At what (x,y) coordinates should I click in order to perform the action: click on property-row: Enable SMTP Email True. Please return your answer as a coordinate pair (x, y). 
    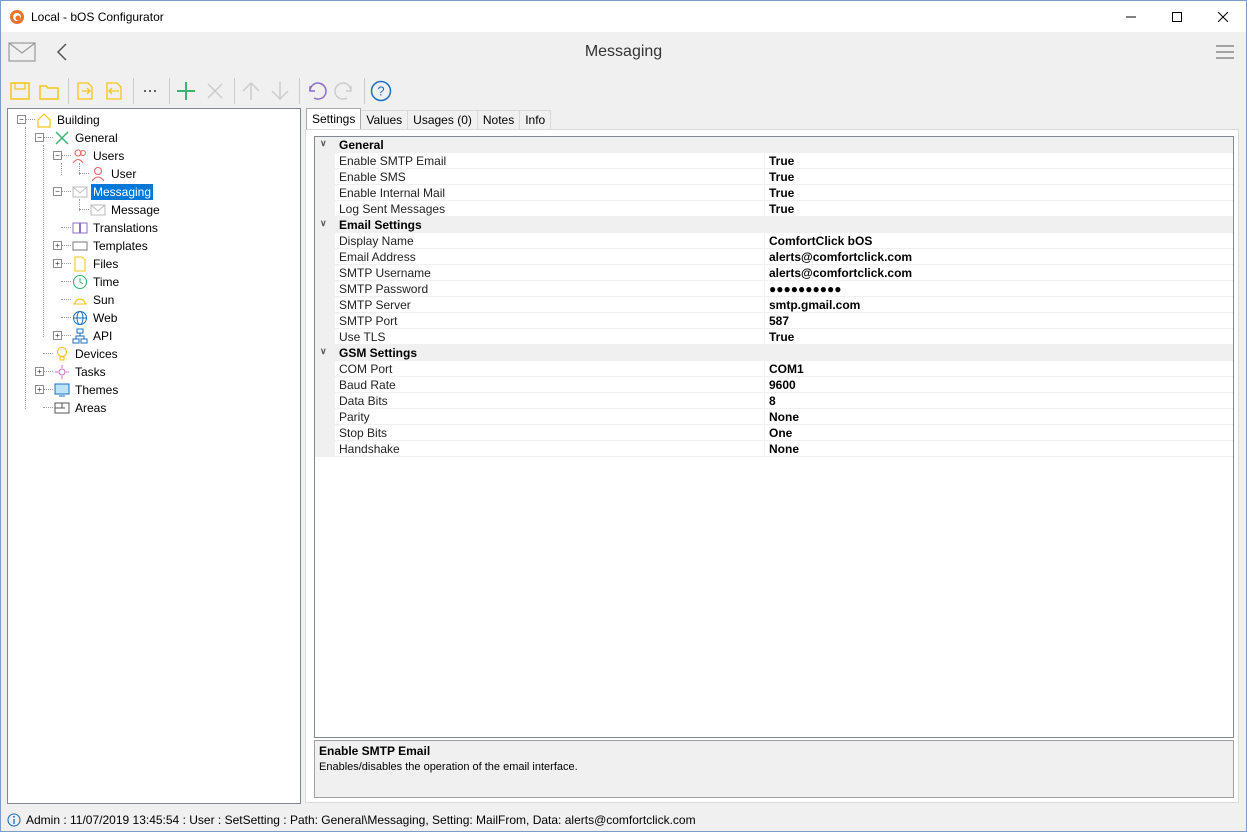
    Looking at the image, I should click on (774, 161).